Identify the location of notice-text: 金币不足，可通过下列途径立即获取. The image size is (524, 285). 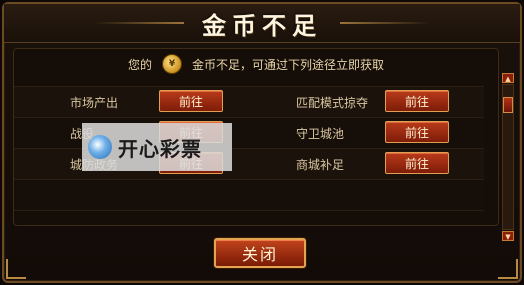
(288, 64).